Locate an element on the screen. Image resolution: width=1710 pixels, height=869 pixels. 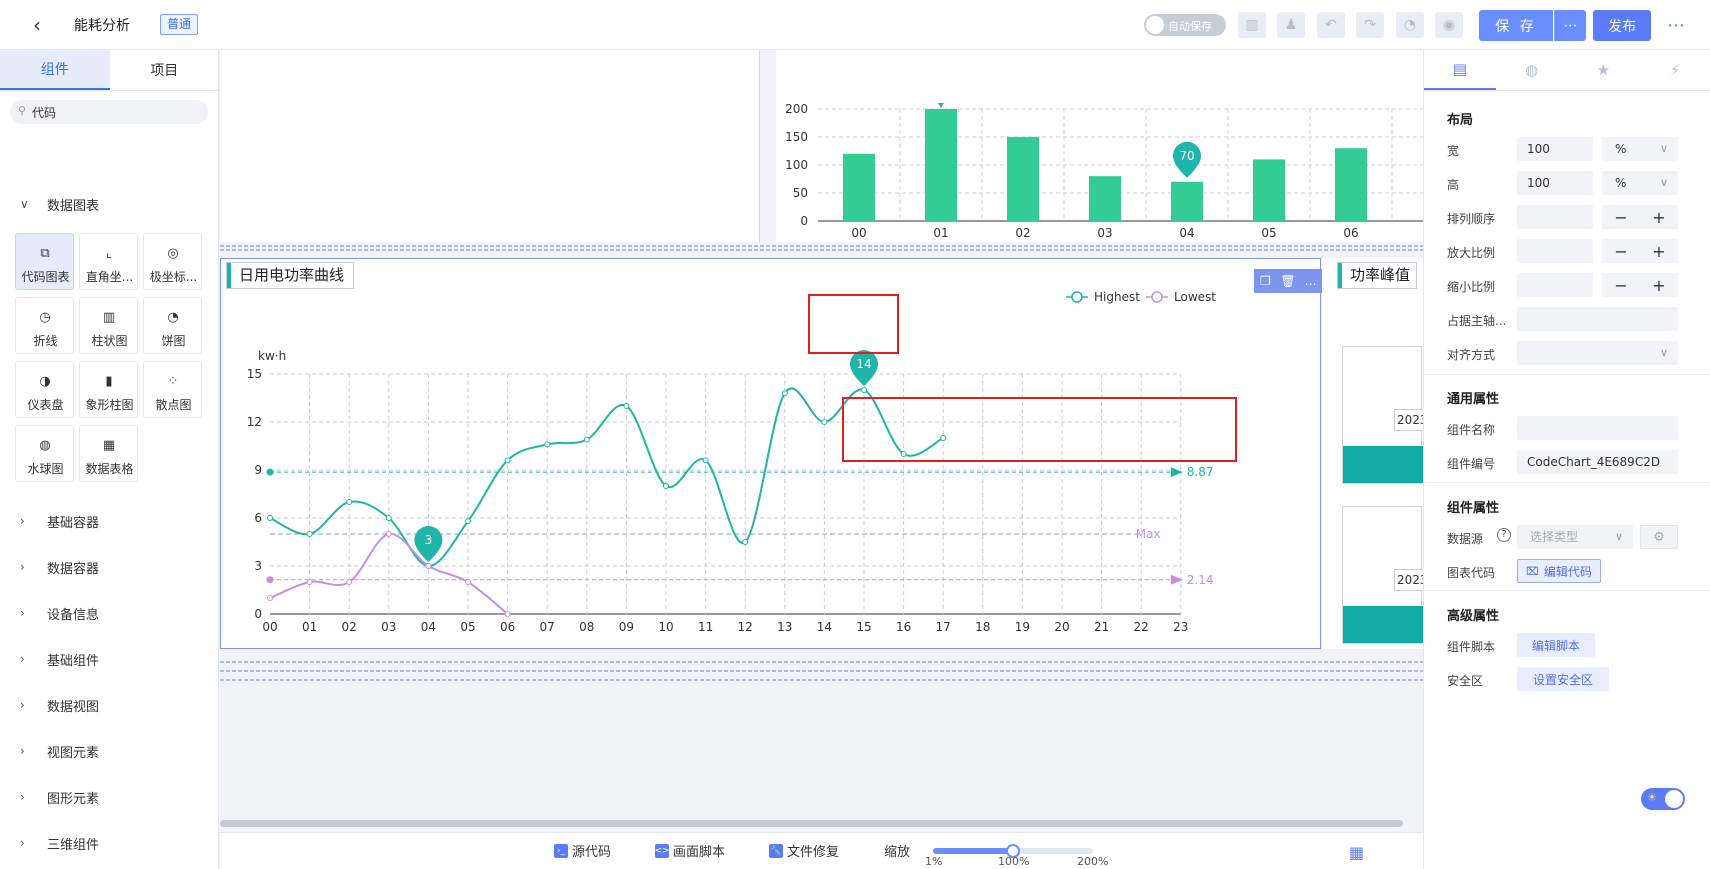
zoom-out-stepper: − + is located at coordinates (1640, 285).